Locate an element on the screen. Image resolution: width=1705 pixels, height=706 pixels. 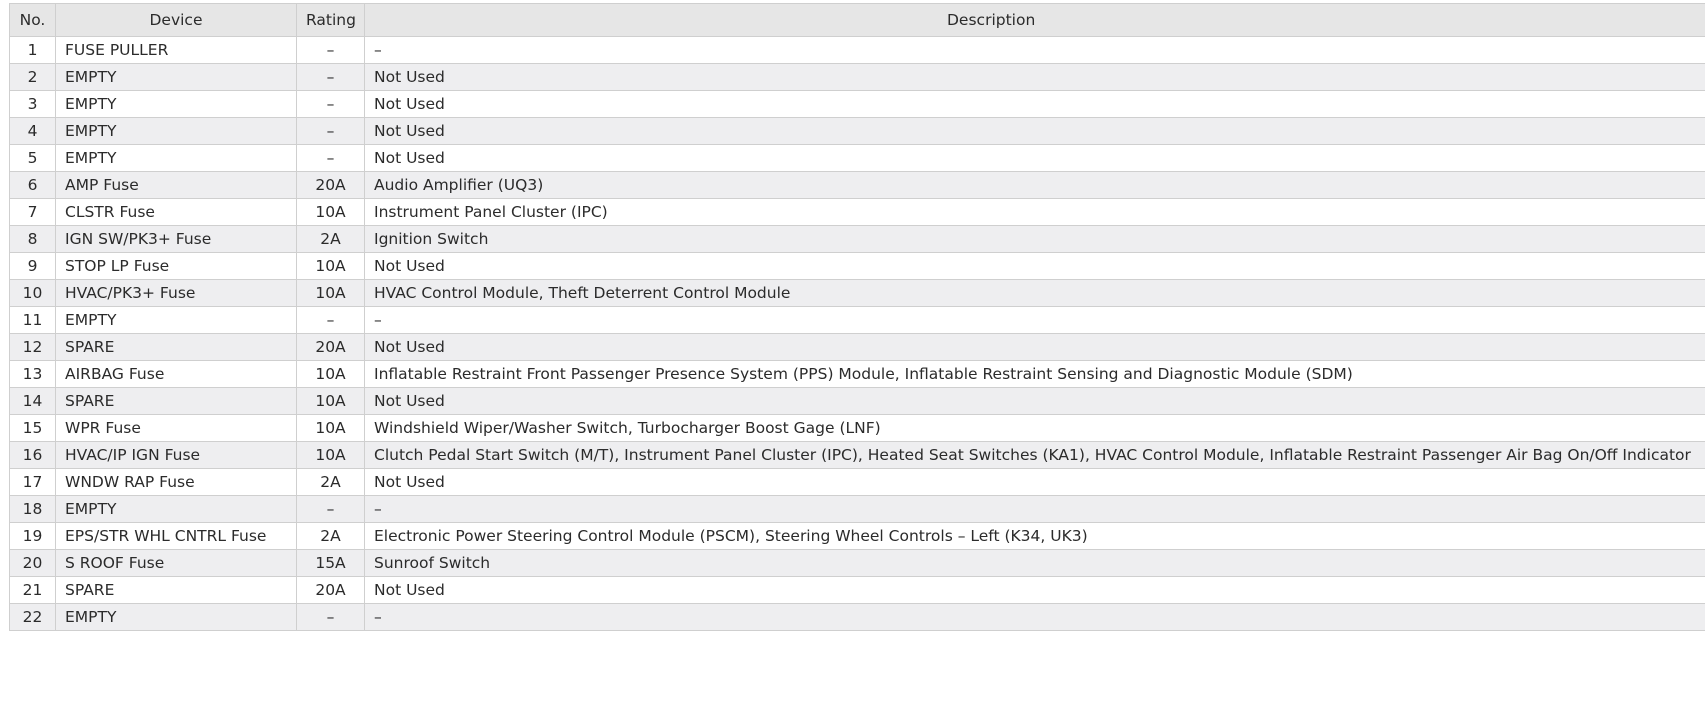
cell-no: 12 is located at coordinates (32, 347).